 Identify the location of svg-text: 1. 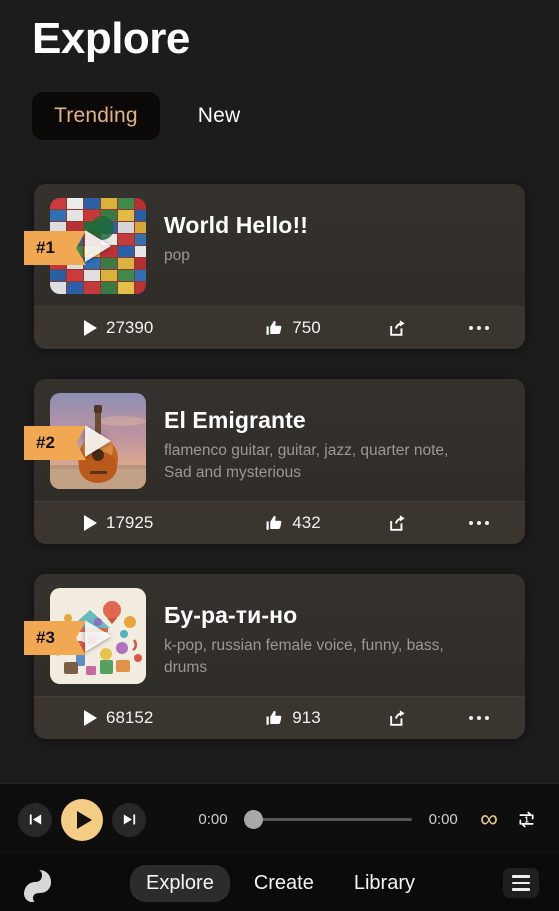
(526, 820).